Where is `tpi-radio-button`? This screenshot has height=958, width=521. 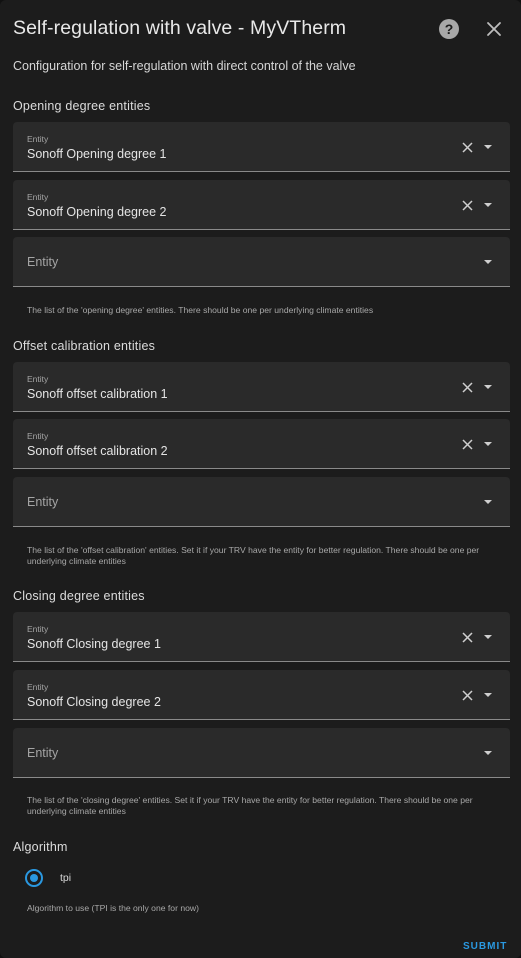
tpi-radio-button is located at coordinates (34, 878).